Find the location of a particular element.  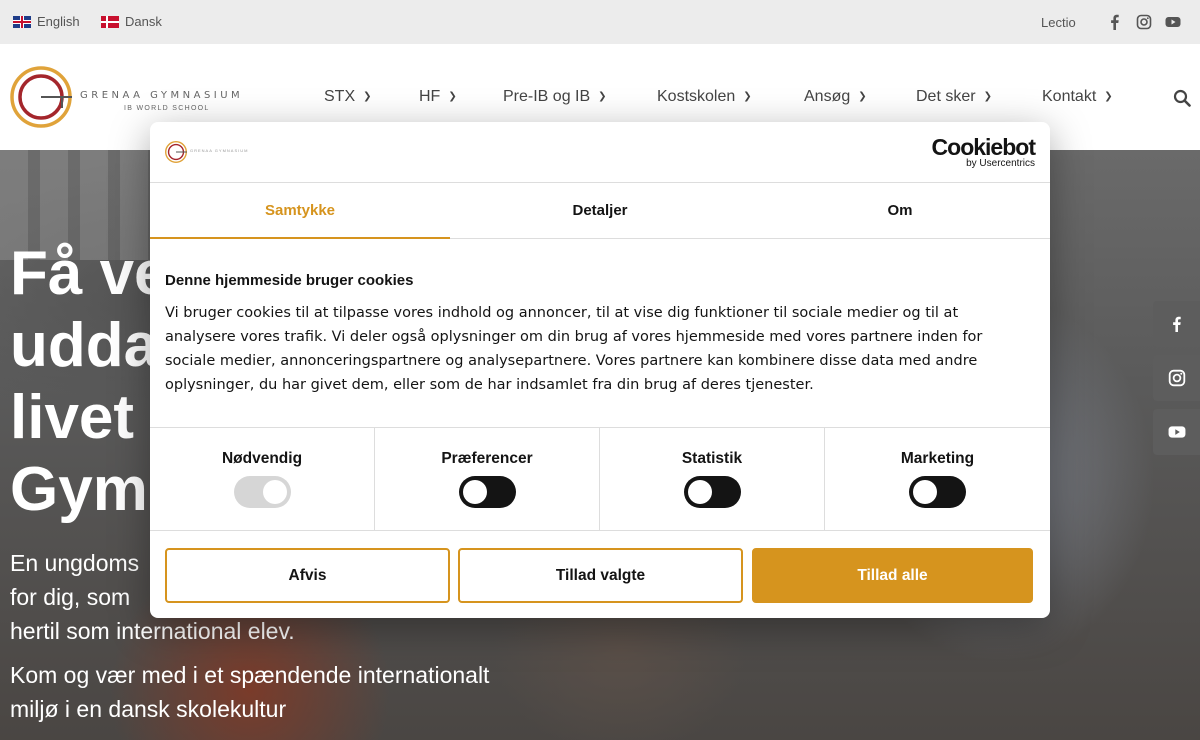

statistics-toggle is located at coordinates (712, 492).